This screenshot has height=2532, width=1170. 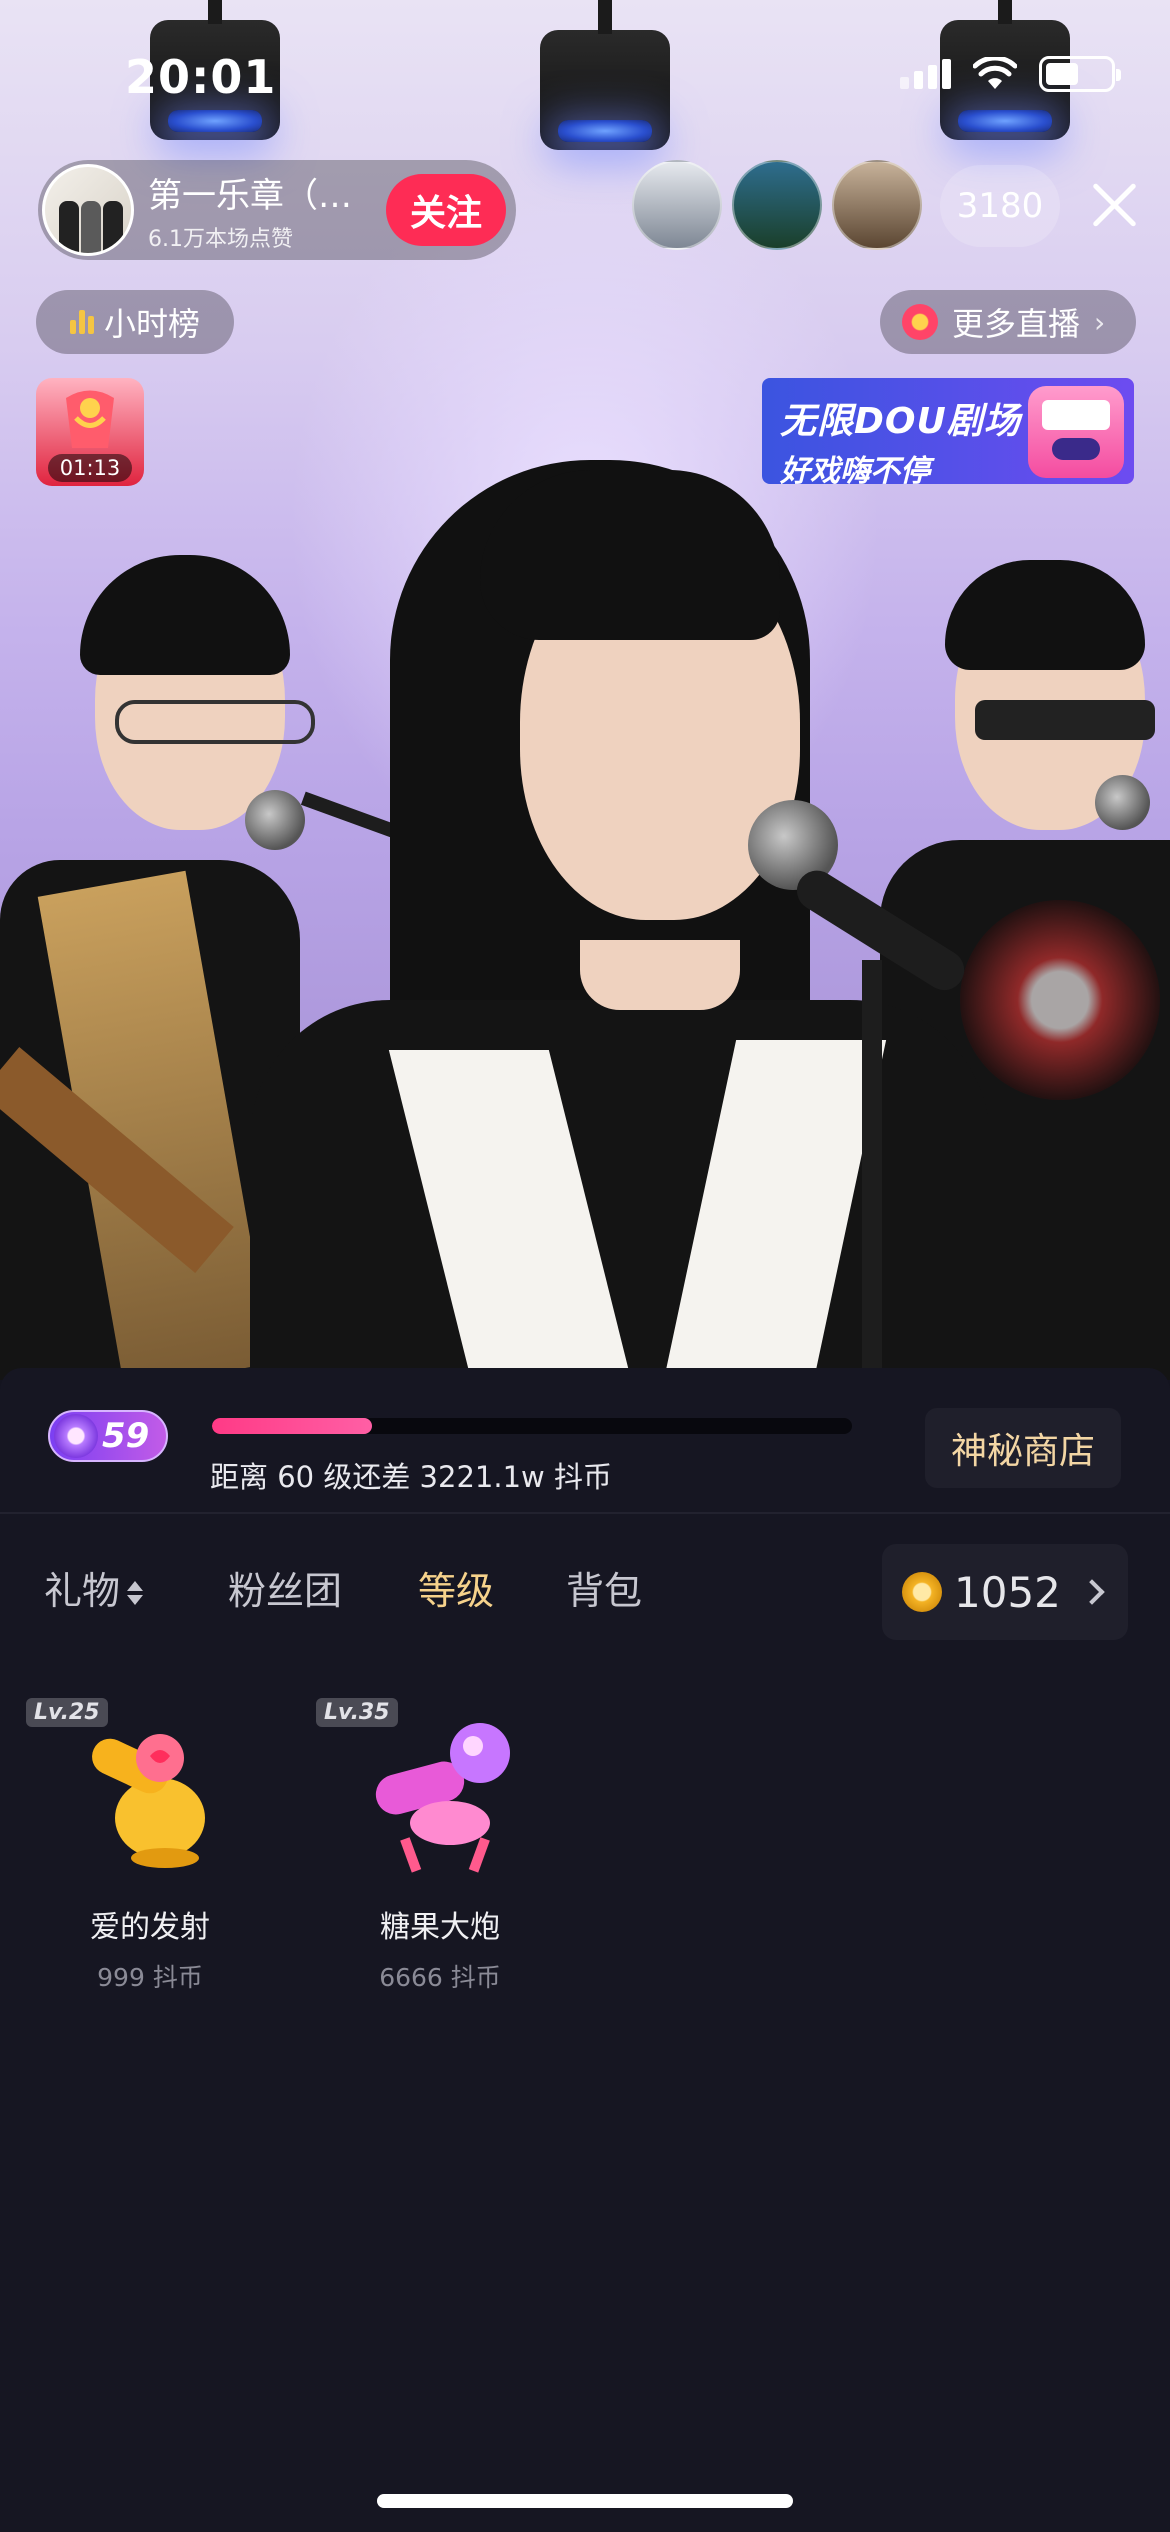 What do you see at coordinates (922, 1592) in the screenshot?
I see `coin-icon` at bounding box center [922, 1592].